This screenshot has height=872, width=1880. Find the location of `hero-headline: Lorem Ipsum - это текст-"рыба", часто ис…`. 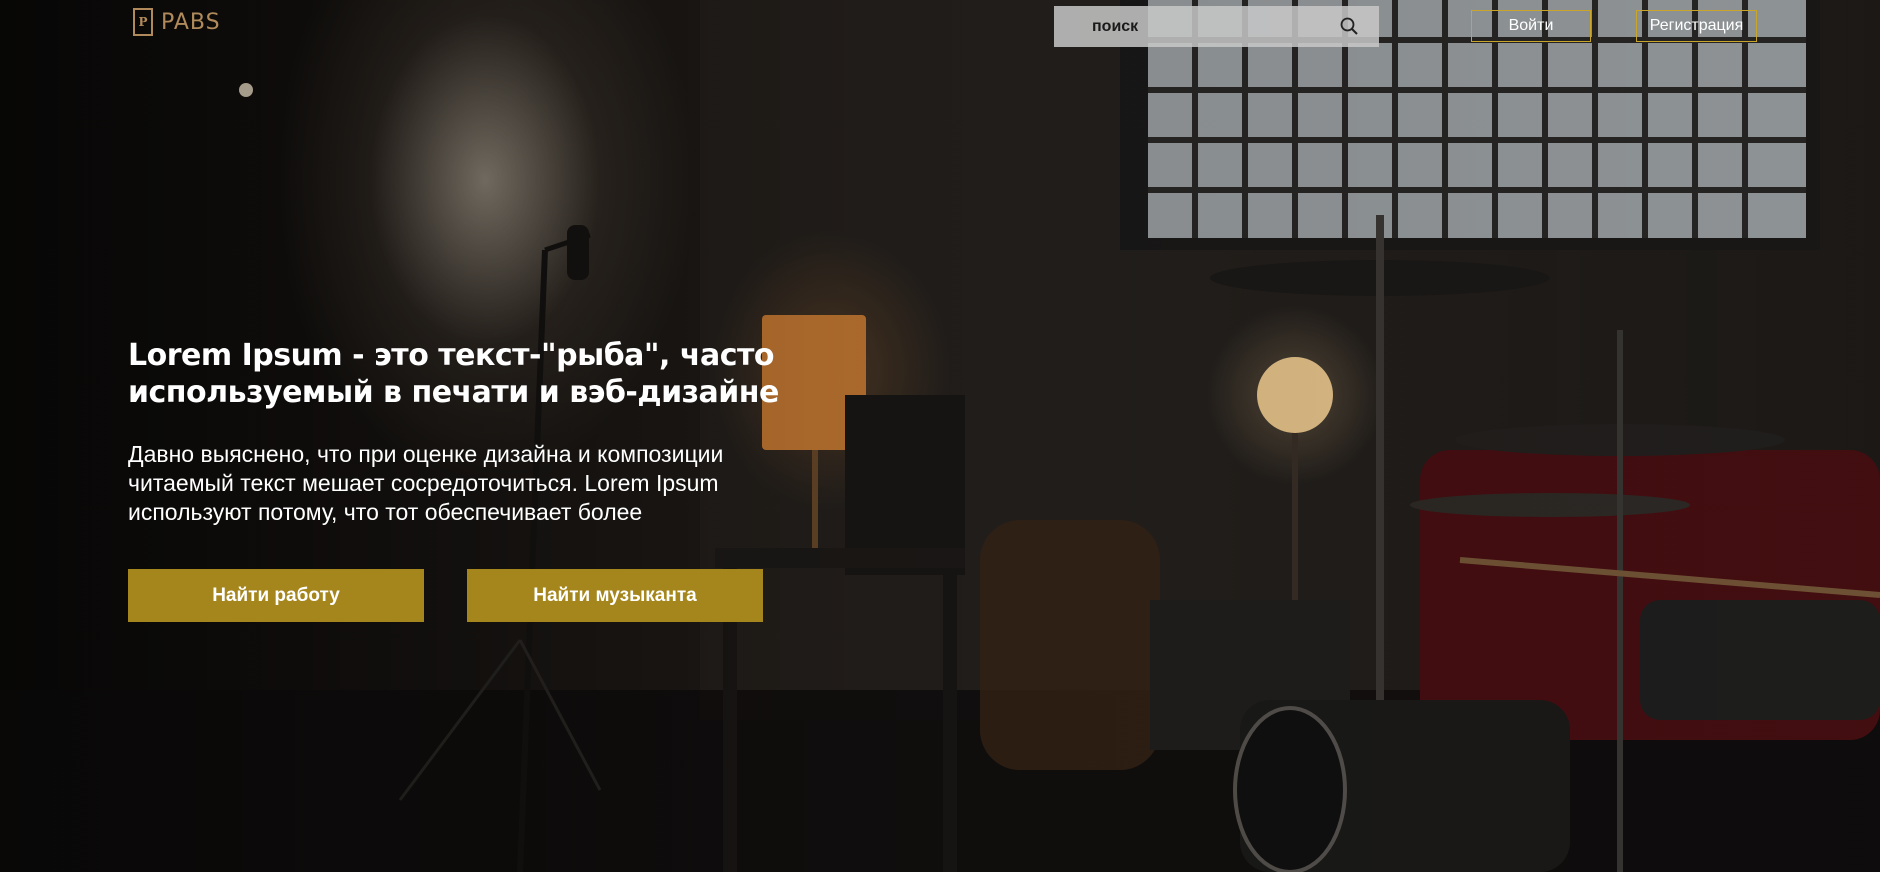

hero-headline: Lorem Ipsum - это текст-"рыба", часто ис… is located at coordinates (453, 374).